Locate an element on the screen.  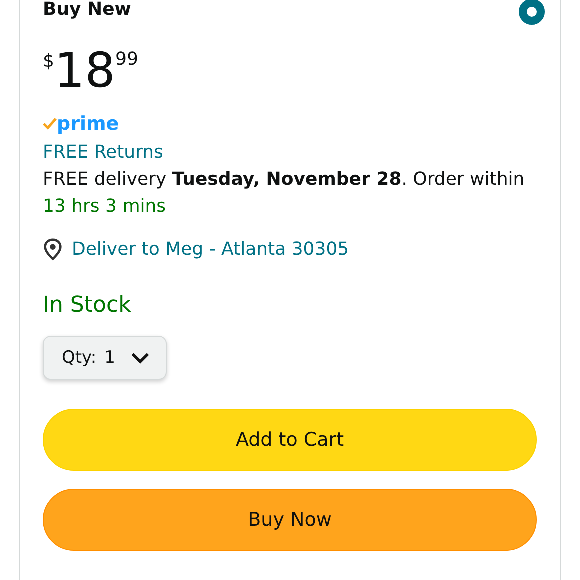
offer-title: Buy New is located at coordinates (87, 10).